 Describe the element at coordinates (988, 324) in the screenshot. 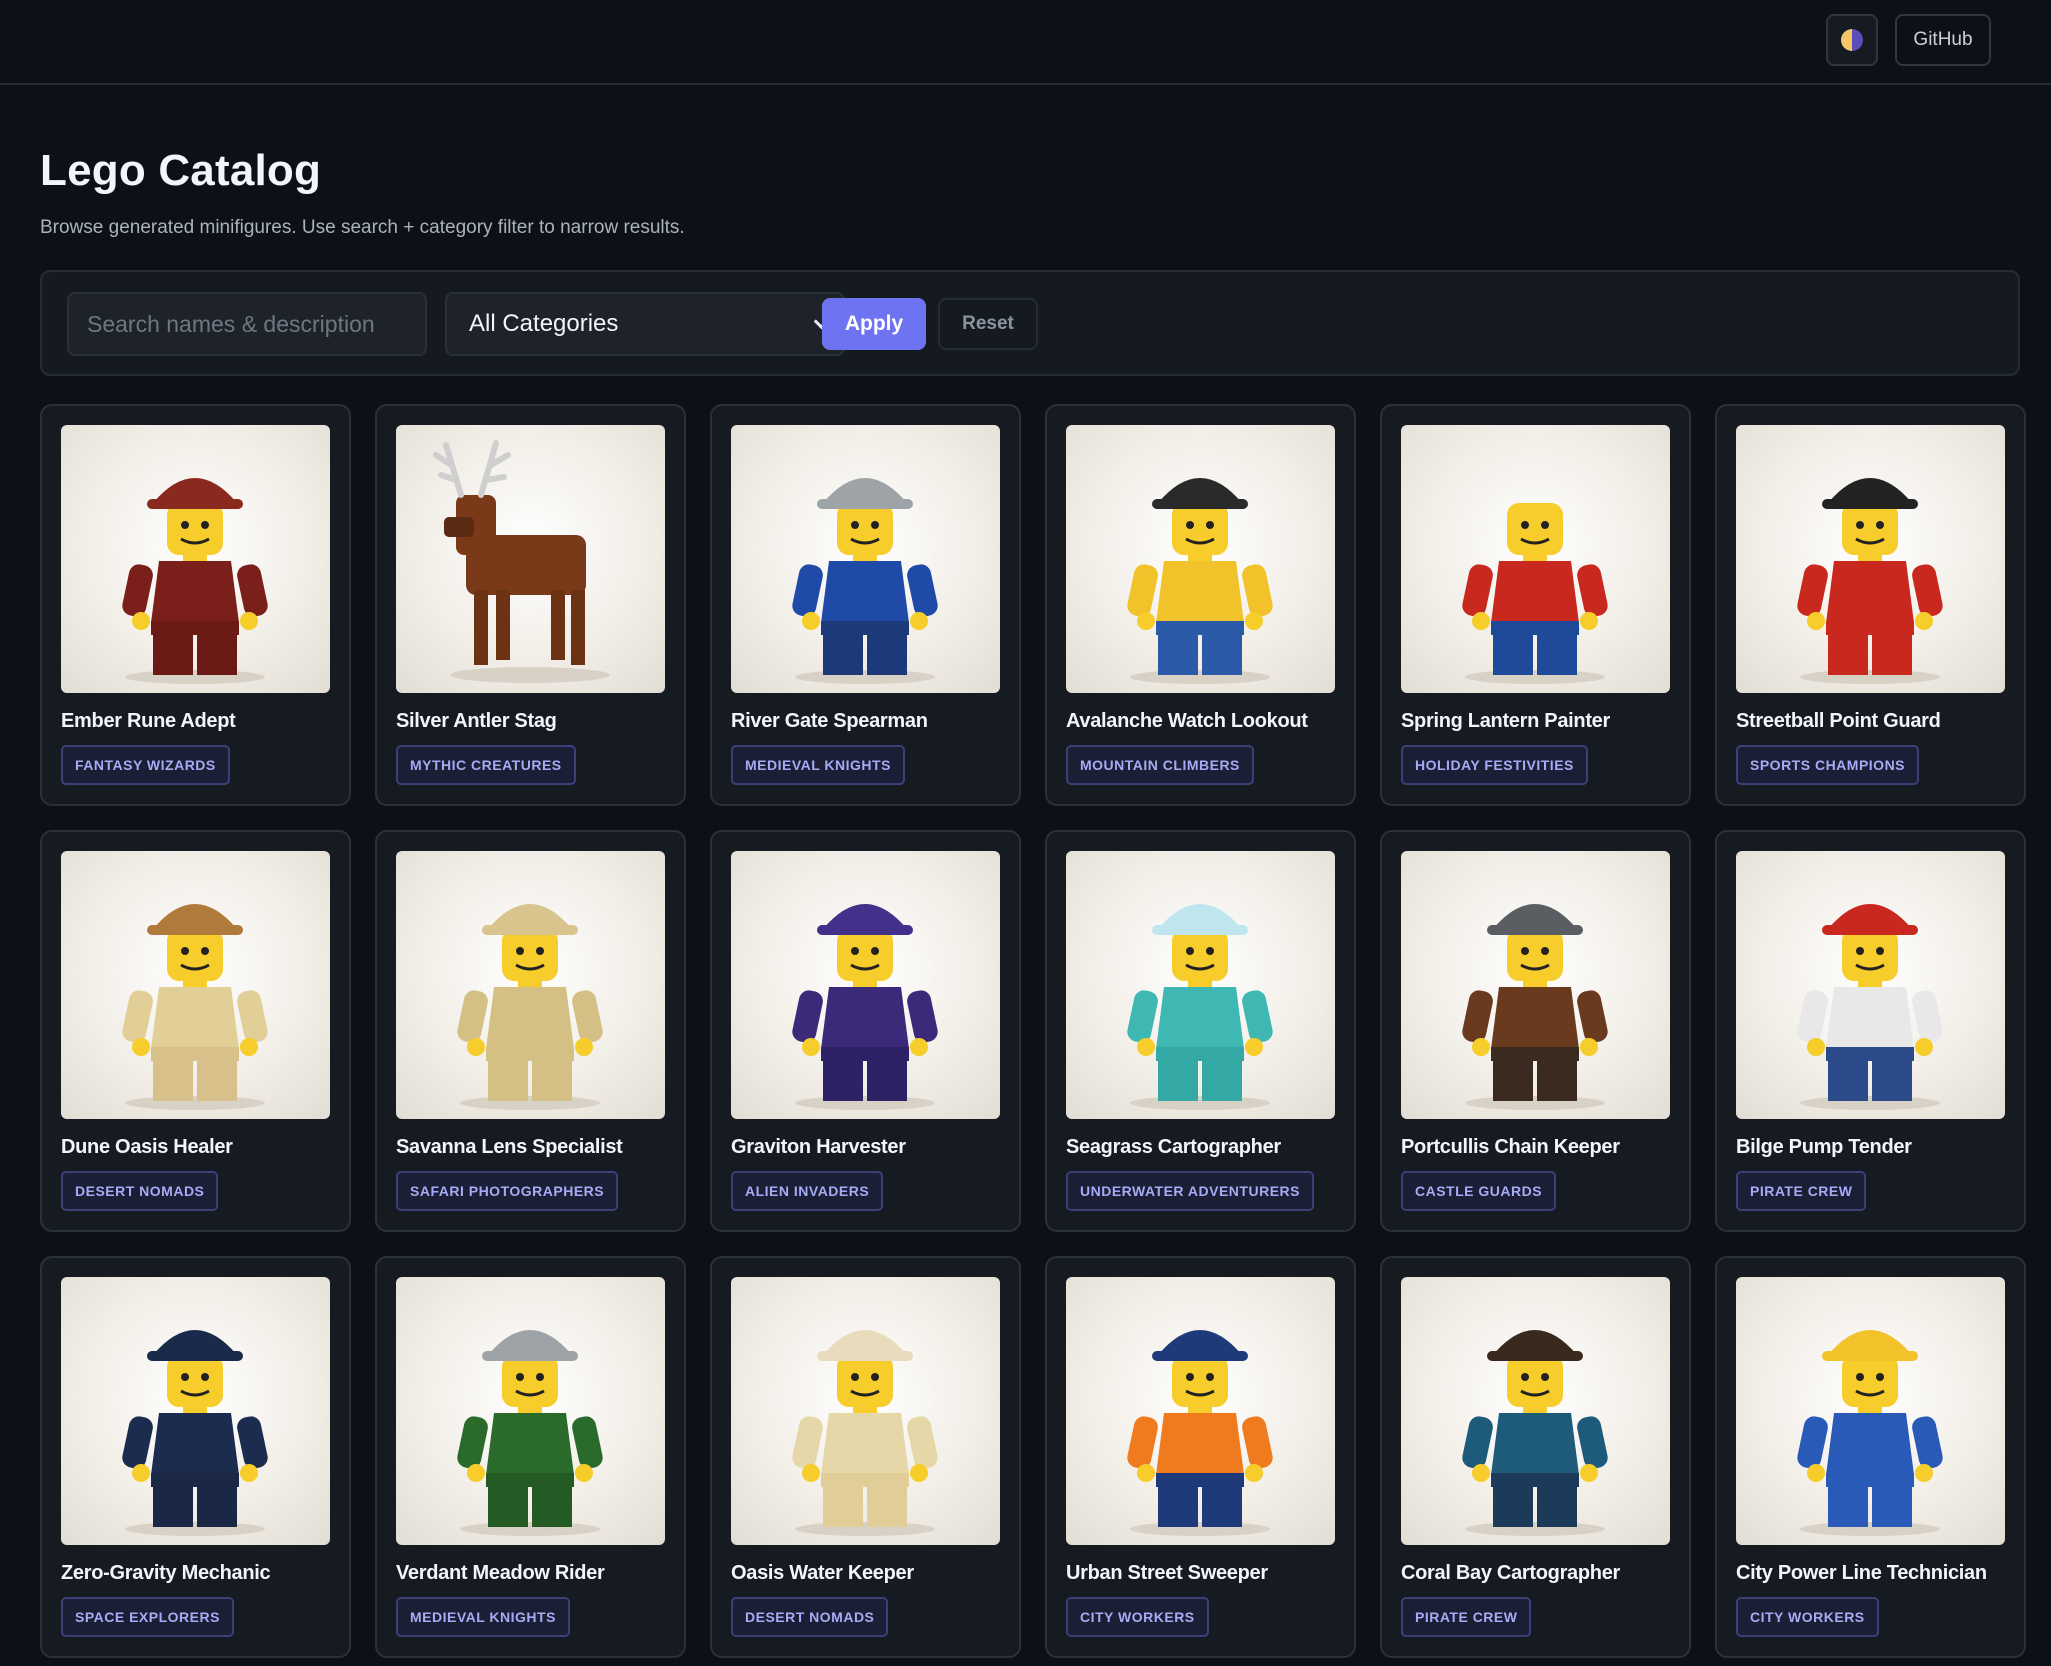

I see `reset-button: Reset` at that location.